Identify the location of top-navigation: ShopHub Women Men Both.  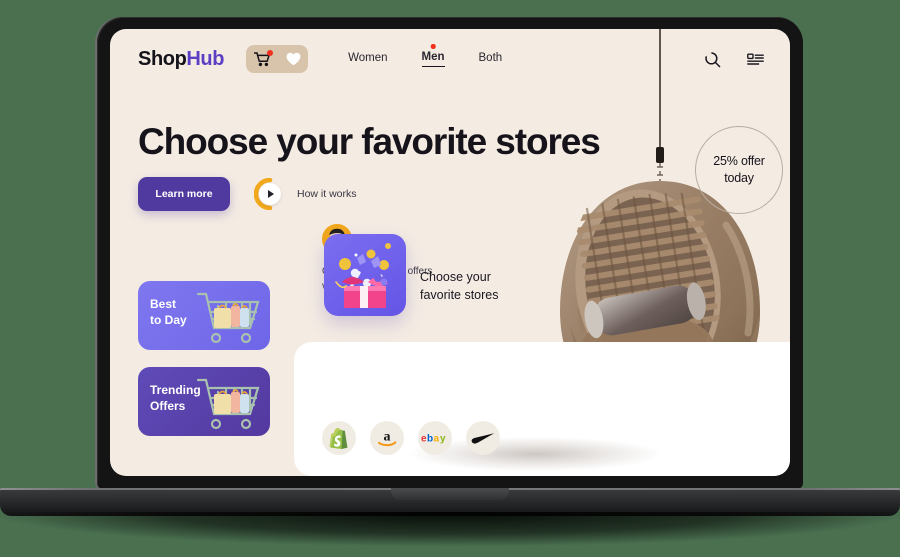
(450, 59).